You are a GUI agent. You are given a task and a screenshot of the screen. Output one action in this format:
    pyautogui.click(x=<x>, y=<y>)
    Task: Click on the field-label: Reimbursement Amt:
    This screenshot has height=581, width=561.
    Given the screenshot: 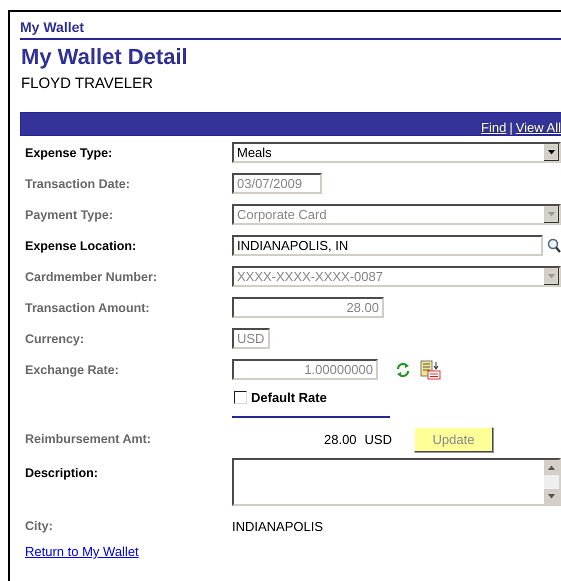 What is the action you would take?
    pyautogui.click(x=88, y=439)
    